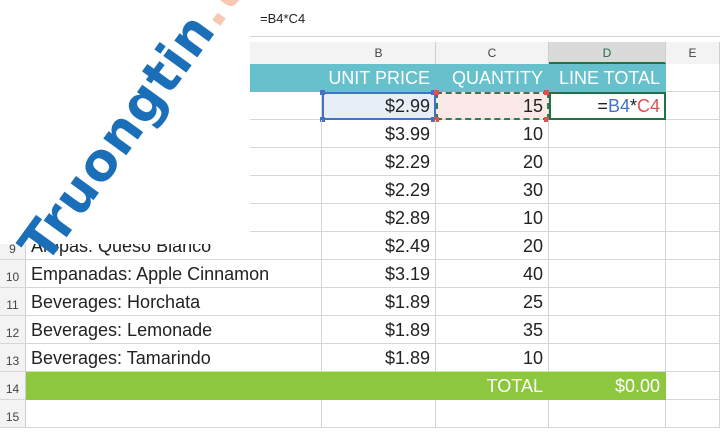 The image size is (720, 434). I want to click on line-total-cell-d4-editing: =B4*C4, so click(607, 106).